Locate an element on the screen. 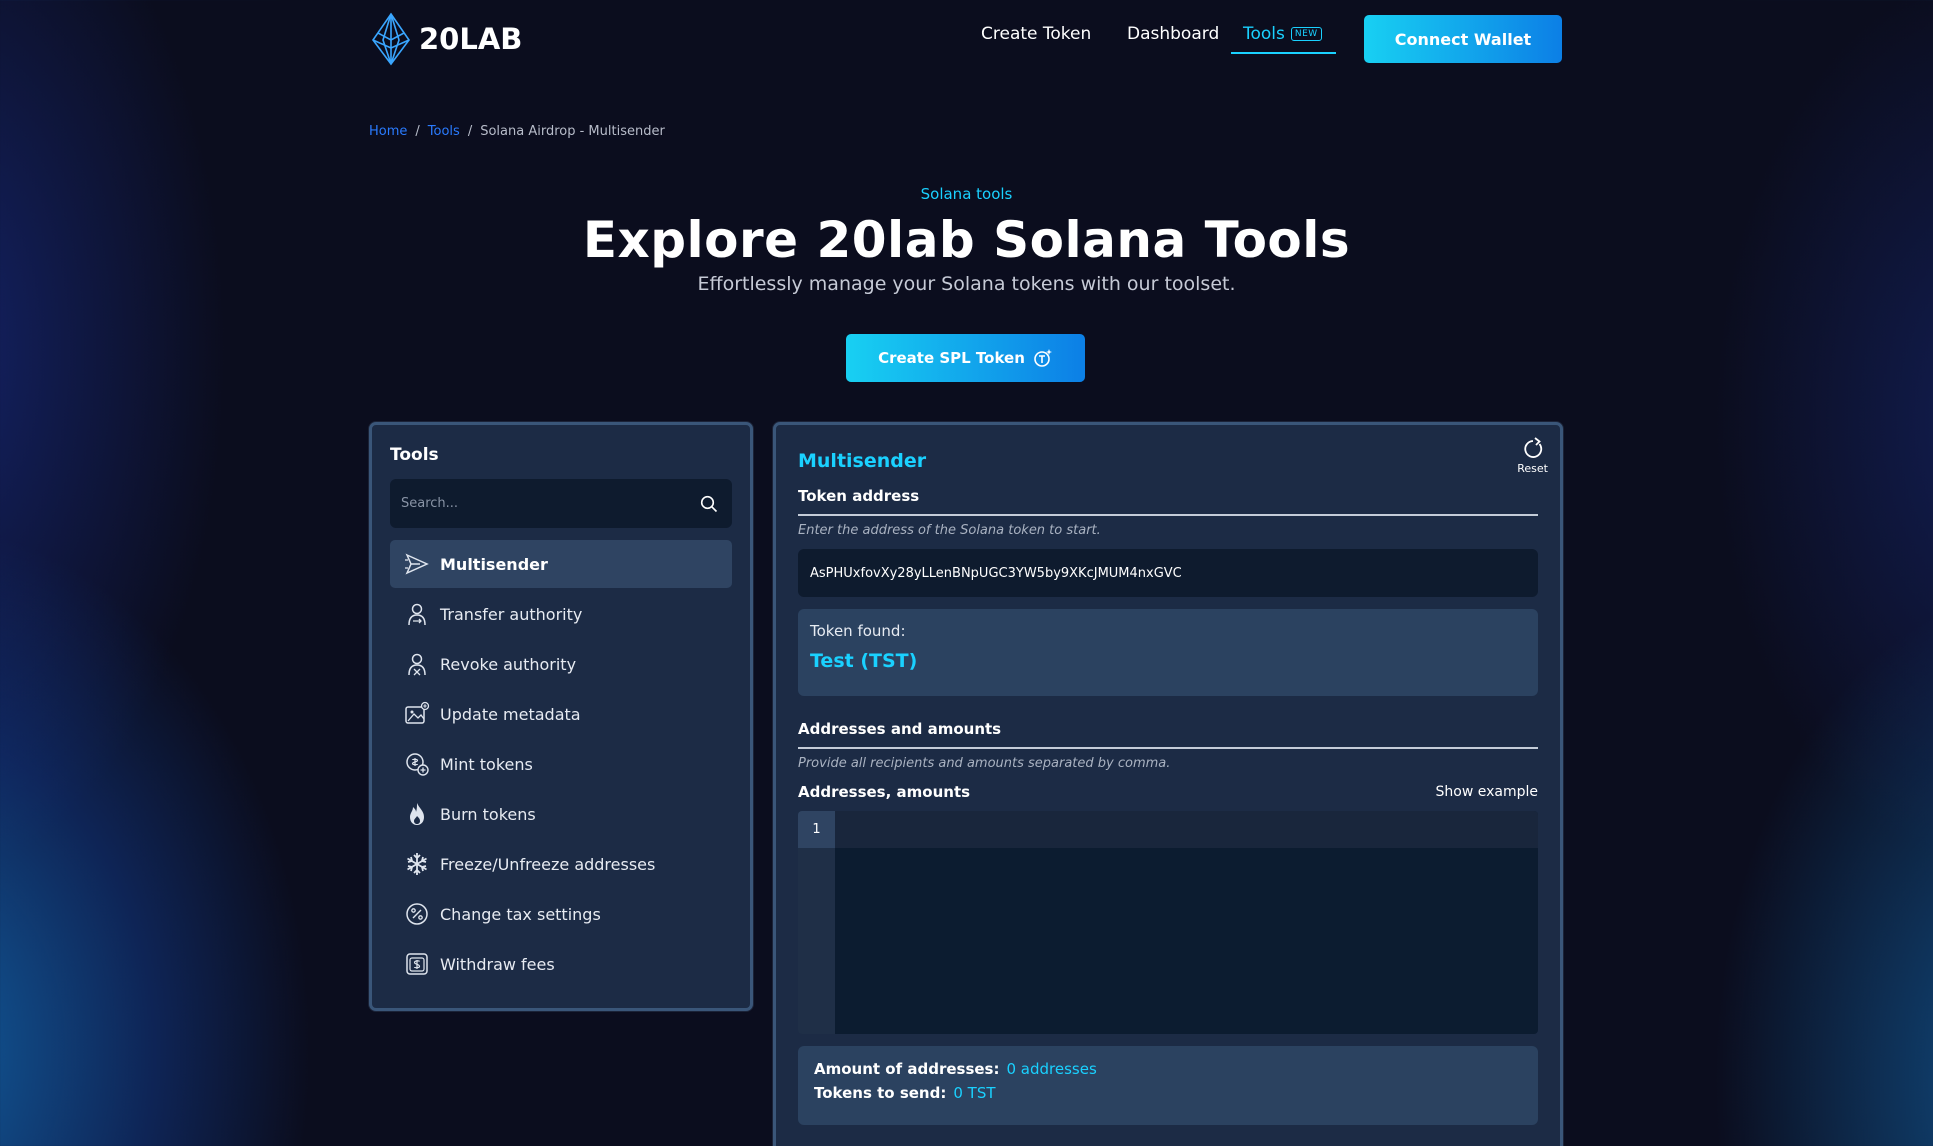  tool-item-mint-tokens: Mint tokens is located at coordinates (561, 764).